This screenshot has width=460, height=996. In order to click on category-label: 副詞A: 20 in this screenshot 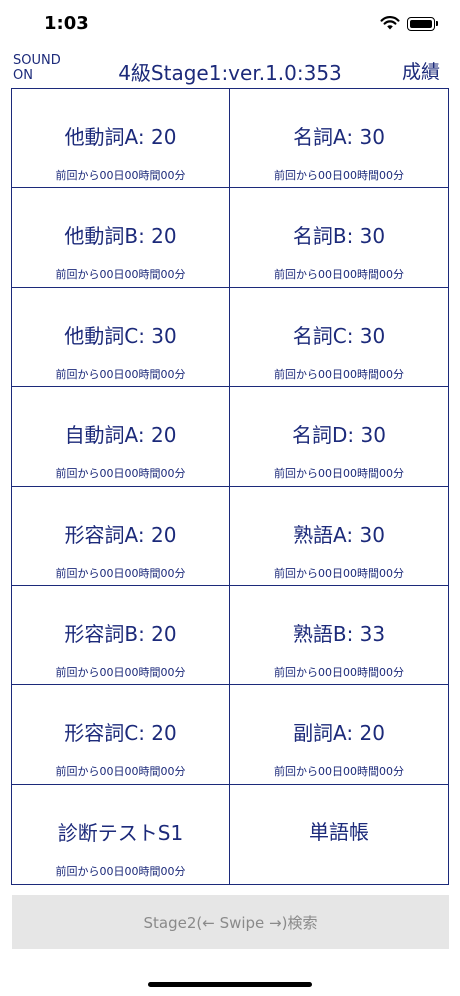, I will do `click(339, 733)`.